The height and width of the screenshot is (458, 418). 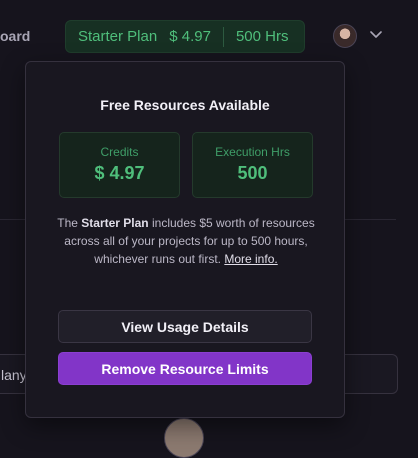 I want to click on more-info-link: More info., so click(x=250, y=259).